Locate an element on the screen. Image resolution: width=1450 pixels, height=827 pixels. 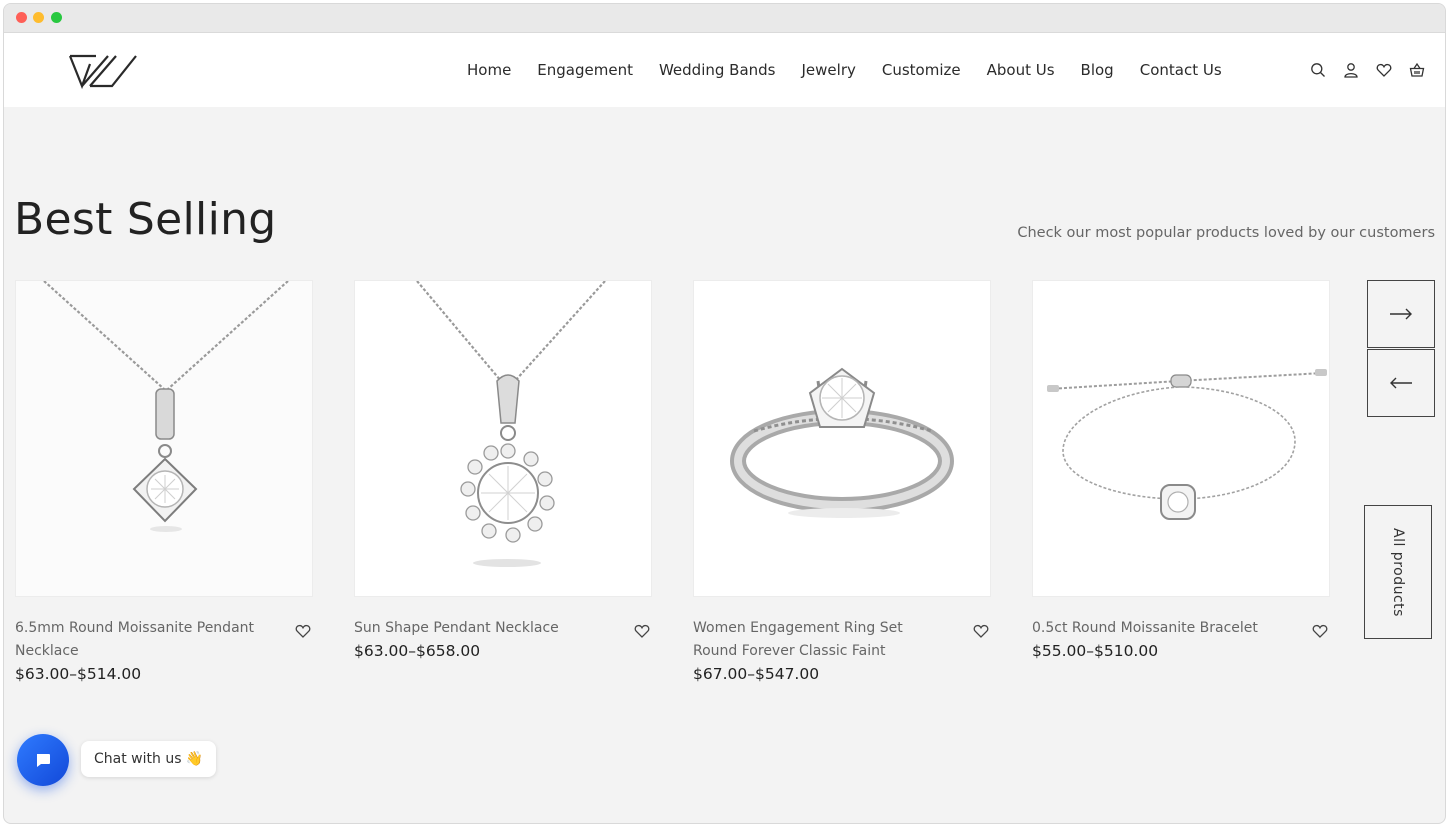
all-products-label: All products is located at coordinates (1398, 572).